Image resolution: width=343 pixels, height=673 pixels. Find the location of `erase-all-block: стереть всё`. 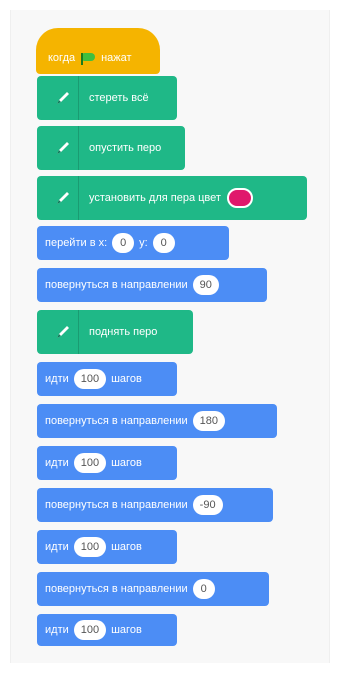

erase-all-block: стереть всё is located at coordinates (107, 98).